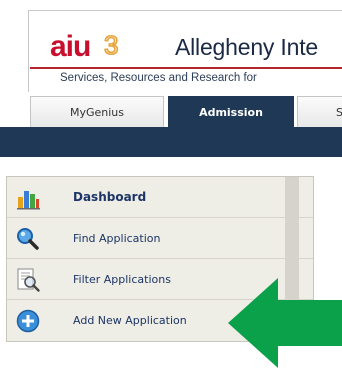 This screenshot has height=370, width=342. What do you see at coordinates (110, 197) in the screenshot?
I see `menu-item-dashboard-label: Dashboard` at bounding box center [110, 197].